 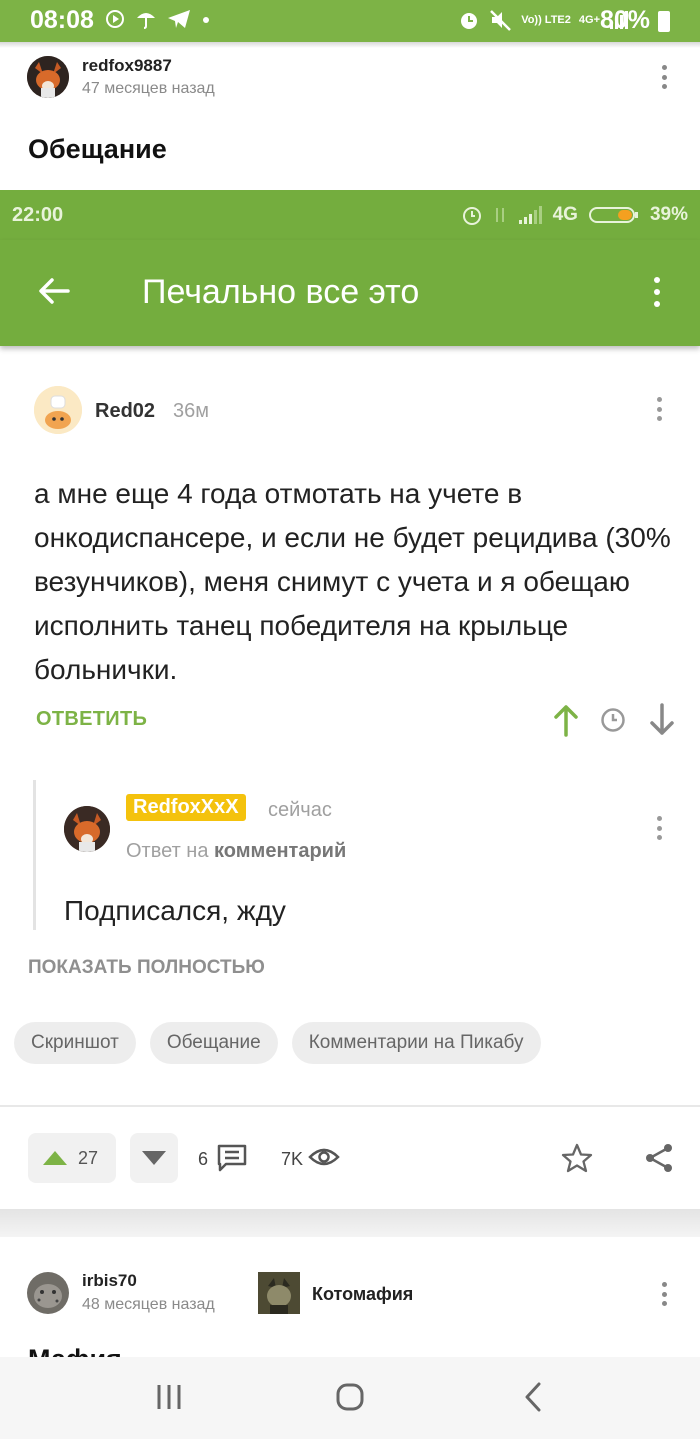 I want to click on reply-time: сейчас, so click(x=300, y=810).